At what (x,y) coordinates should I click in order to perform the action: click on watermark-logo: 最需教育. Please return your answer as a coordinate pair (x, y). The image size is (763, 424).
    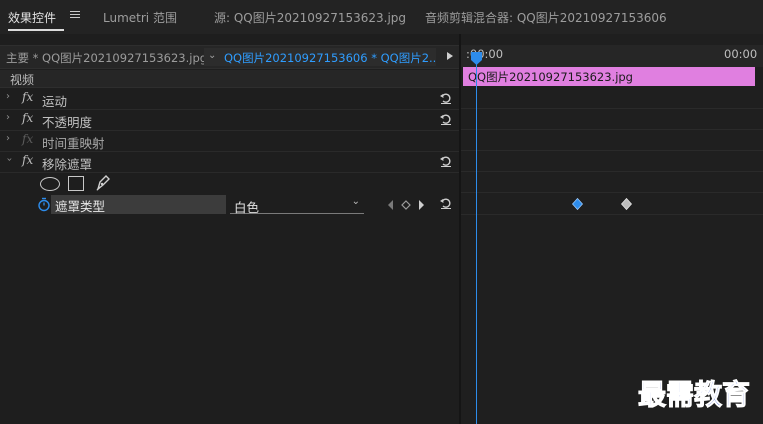
    Looking at the image, I should click on (694, 395).